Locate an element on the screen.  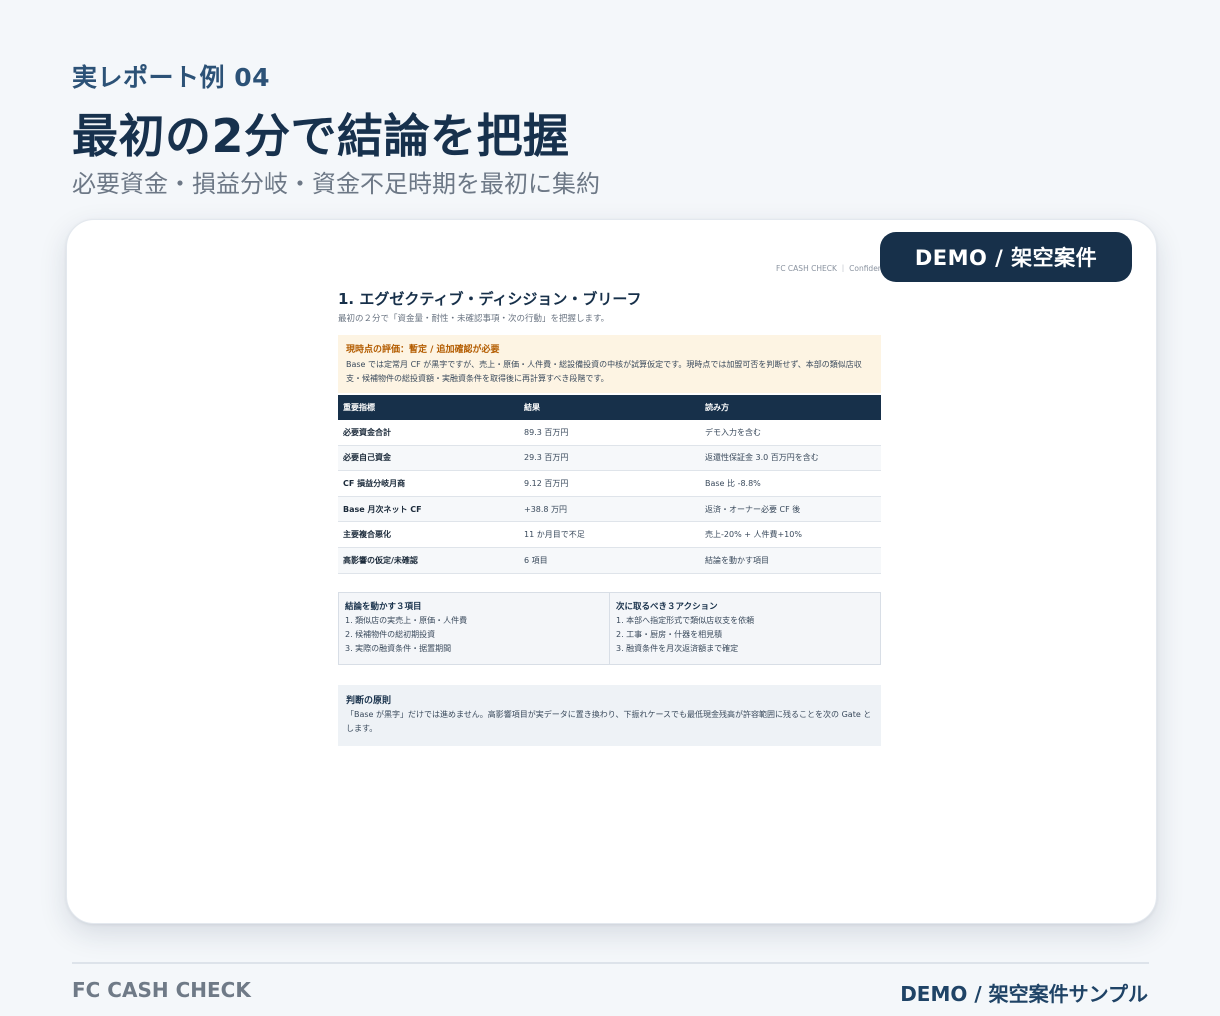
demo-badge: DEMO / 架空案件 is located at coordinates (1006, 257).